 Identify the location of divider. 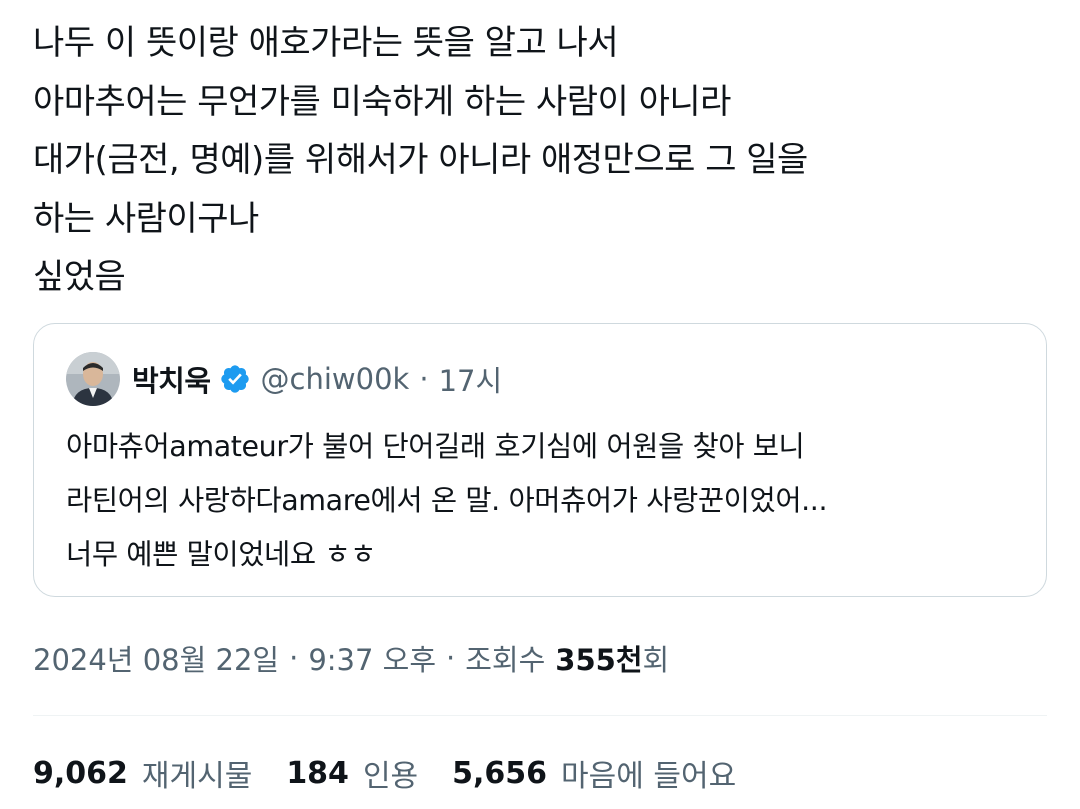
(540, 715).